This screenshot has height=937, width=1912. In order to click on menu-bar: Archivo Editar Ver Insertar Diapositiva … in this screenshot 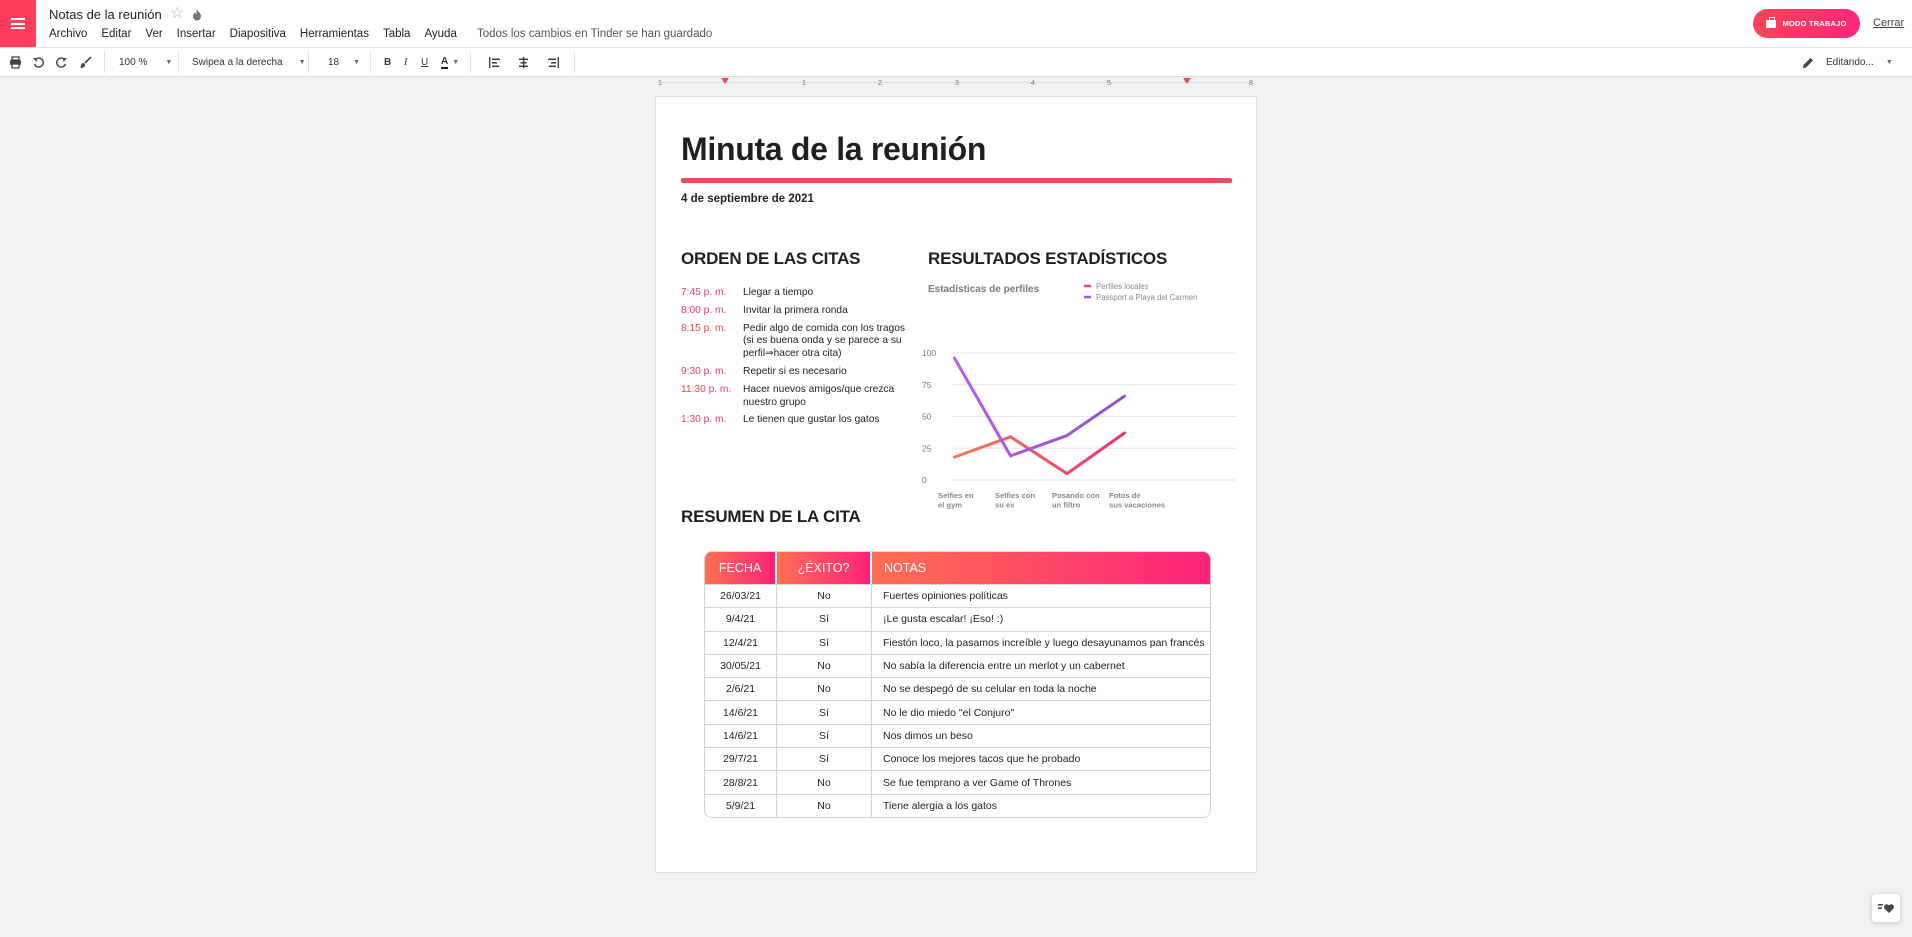, I will do `click(260, 34)`.